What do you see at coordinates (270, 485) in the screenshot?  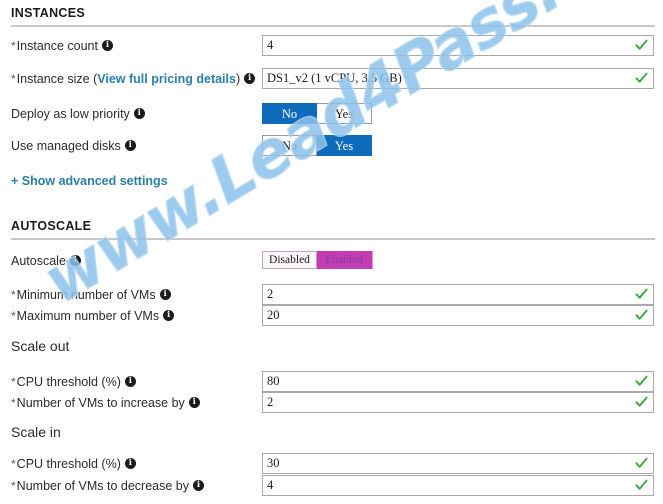 I see `scale-in-decrease-vms-value: 4` at bounding box center [270, 485].